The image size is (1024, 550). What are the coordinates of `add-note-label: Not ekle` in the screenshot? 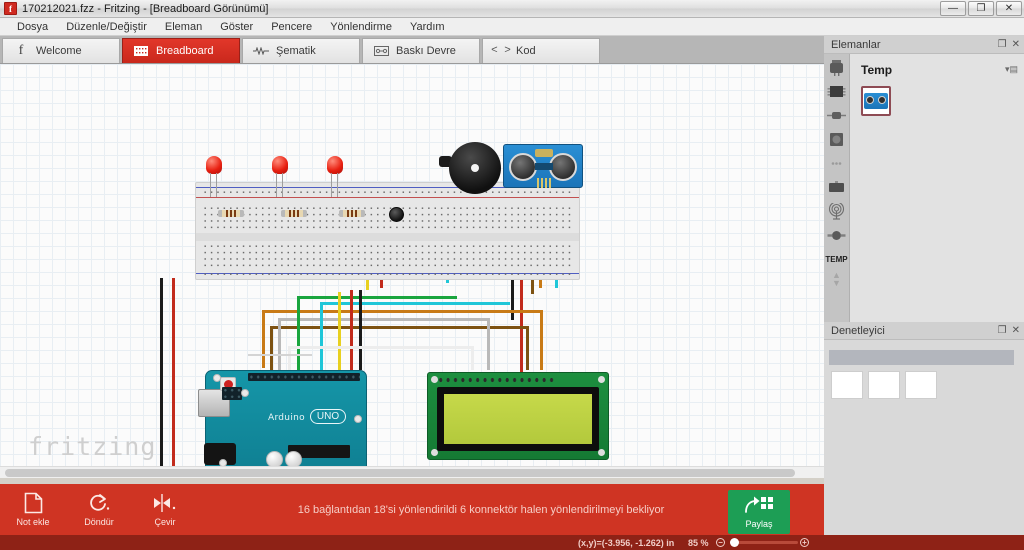 It's located at (33, 522).